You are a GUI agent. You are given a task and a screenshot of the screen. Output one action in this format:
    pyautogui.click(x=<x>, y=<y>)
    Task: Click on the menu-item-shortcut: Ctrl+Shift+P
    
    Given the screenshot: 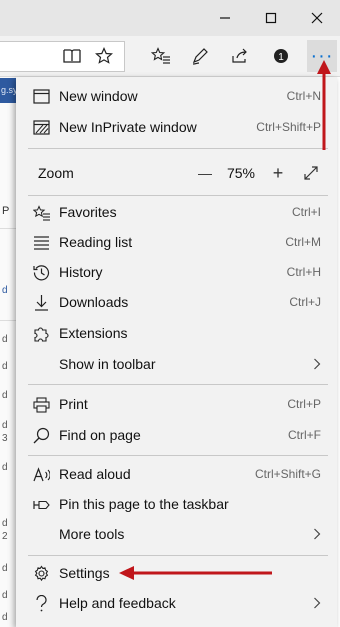 What is the action you would take?
    pyautogui.click(x=288, y=127)
    